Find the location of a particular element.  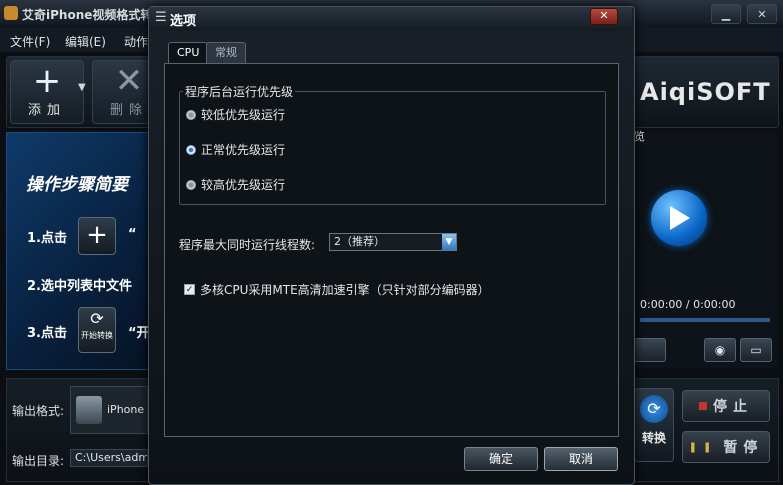

add-button-label: 添加 is located at coordinates (46, 110).